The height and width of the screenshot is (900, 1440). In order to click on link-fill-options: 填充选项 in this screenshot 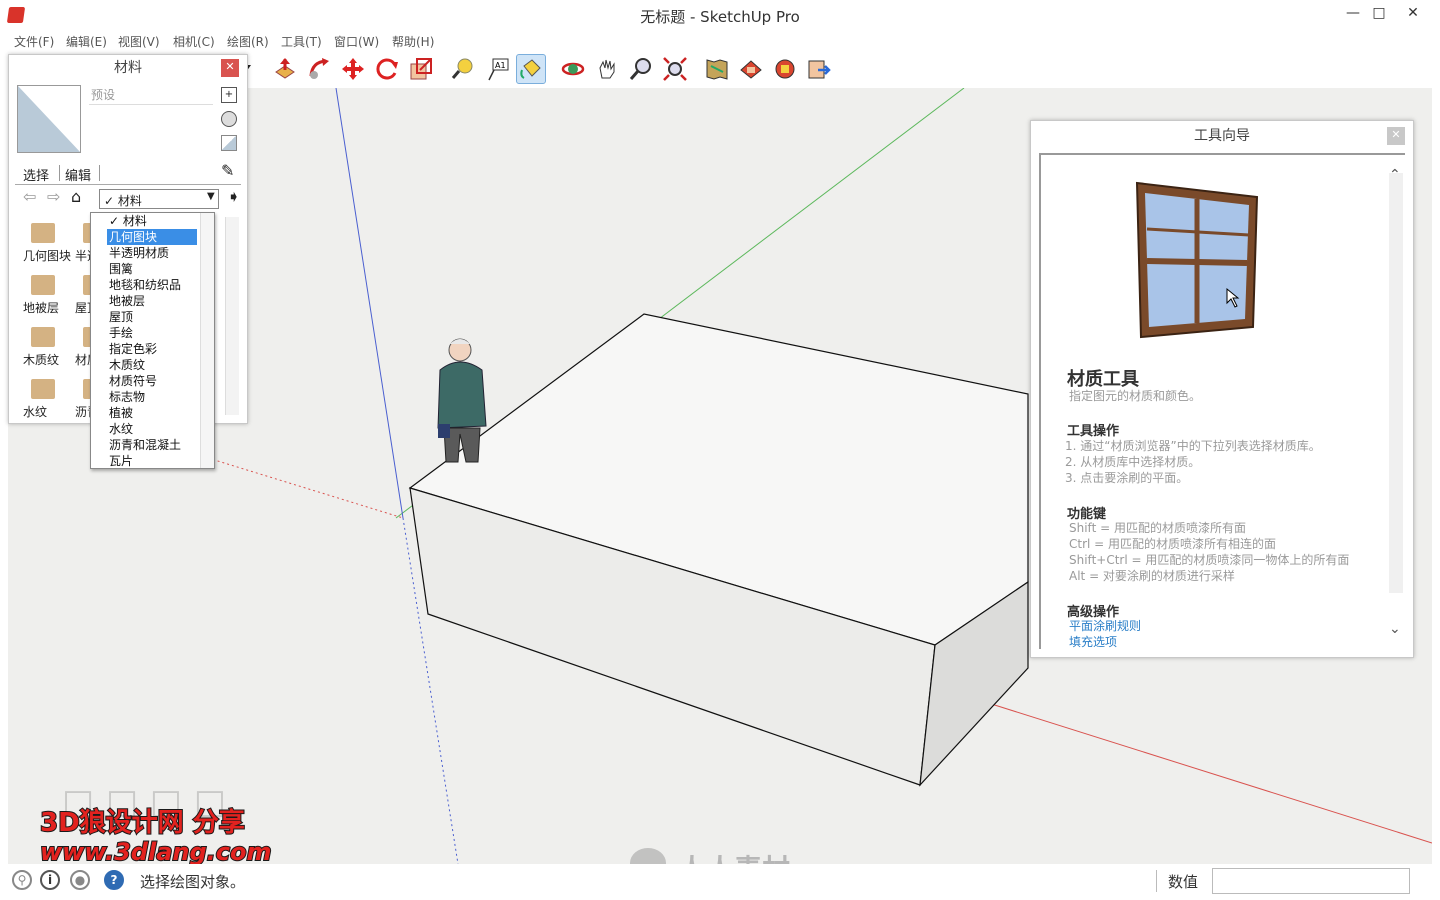, I will do `click(1093, 641)`.